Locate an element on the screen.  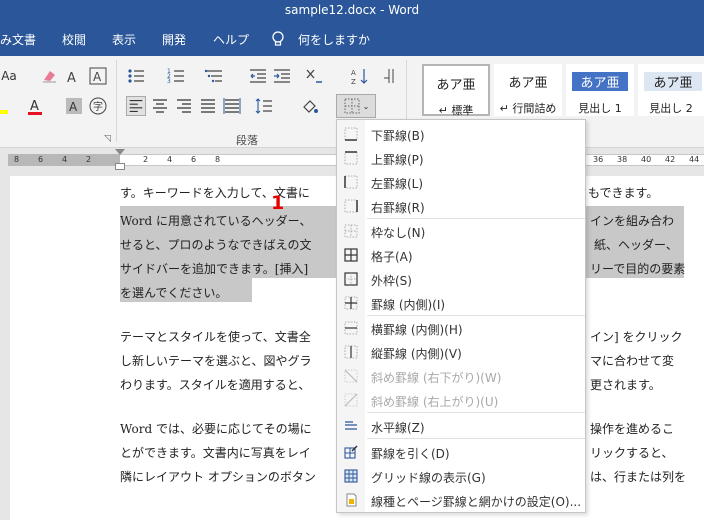
asian-layout-icon is located at coordinates (314, 76).